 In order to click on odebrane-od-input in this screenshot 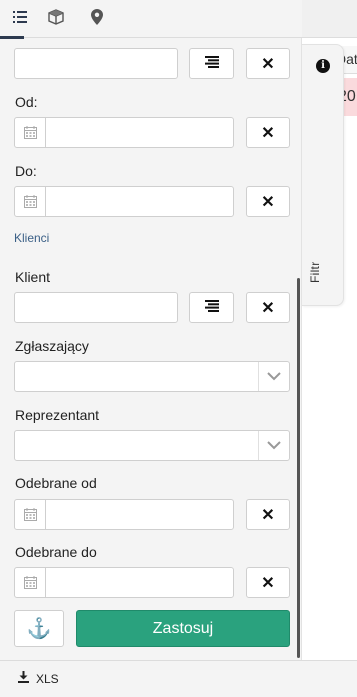, I will do `click(140, 514)`.